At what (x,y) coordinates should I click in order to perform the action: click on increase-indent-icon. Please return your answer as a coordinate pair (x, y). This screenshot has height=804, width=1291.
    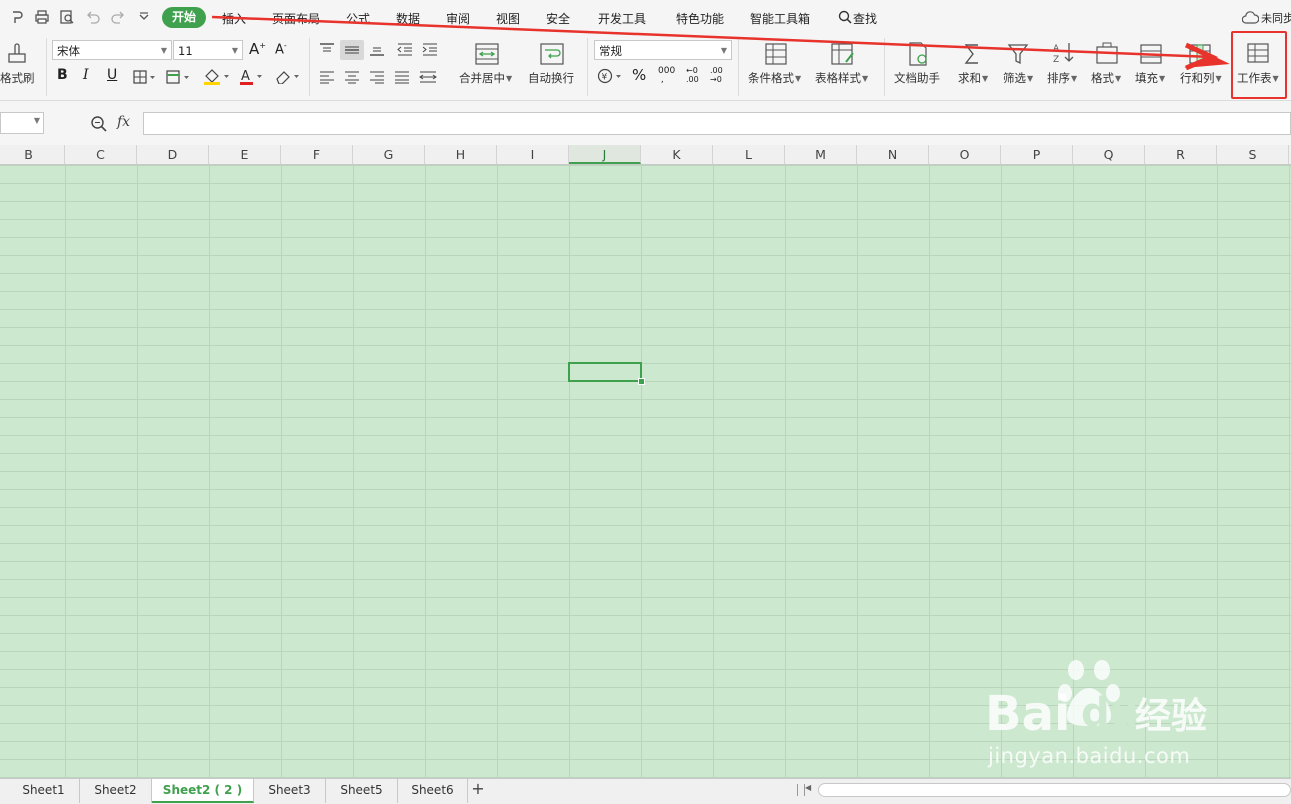
    Looking at the image, I should click on (430, 49).